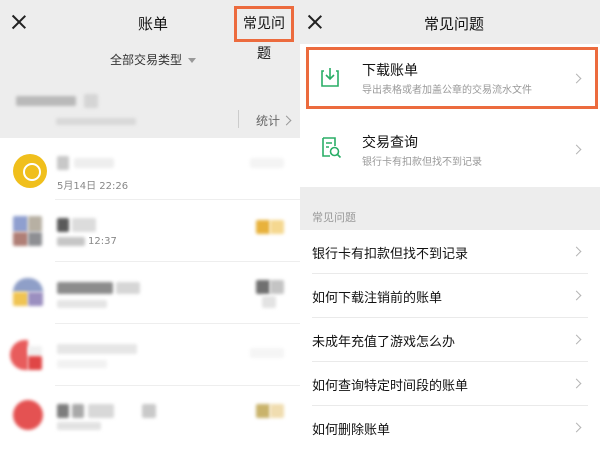 The width and height of the screenshot is (600, 450). What do you see at coordinates (334, 217) in the screenshot?
I see `section-label: 常见问题` at bounding box center [334, 217].